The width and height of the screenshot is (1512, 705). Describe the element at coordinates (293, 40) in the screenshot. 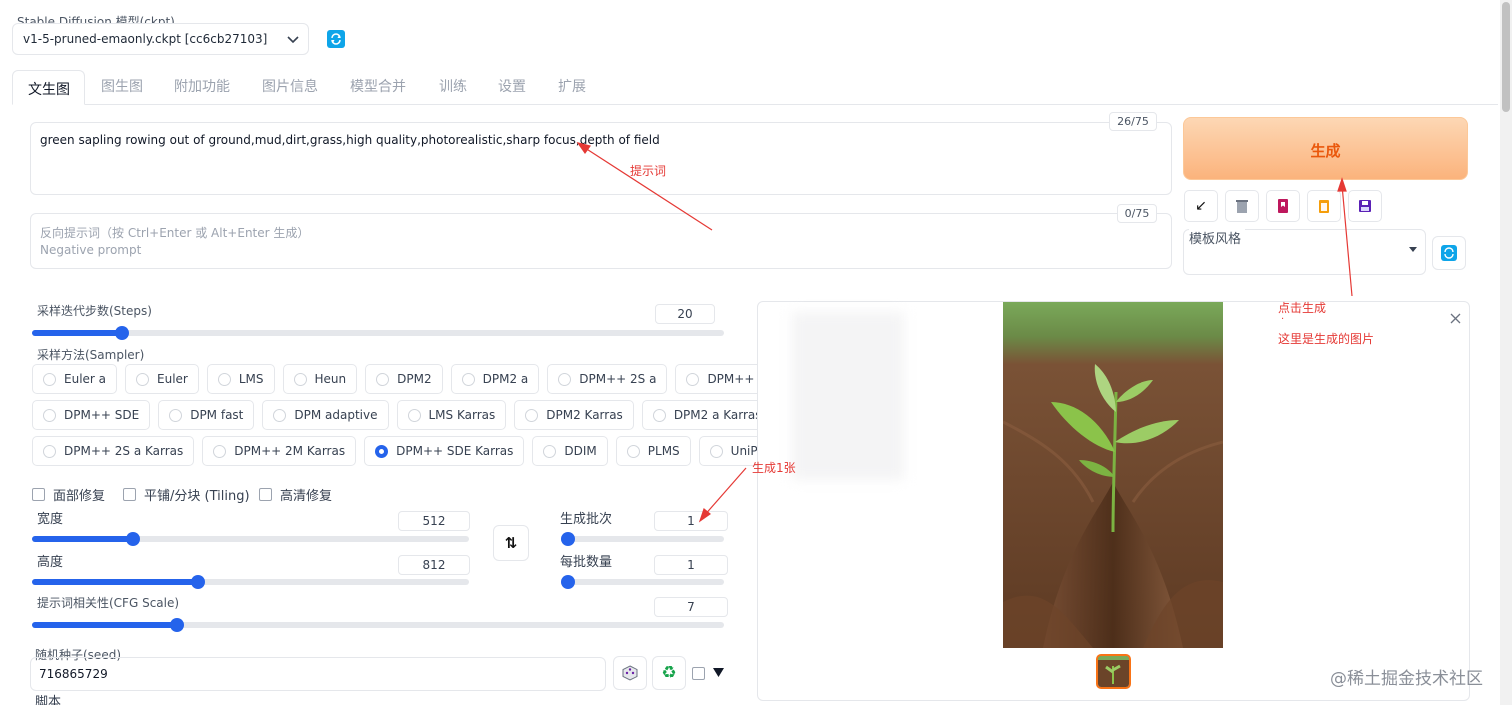

I see `chevron-down-icon` at that location.